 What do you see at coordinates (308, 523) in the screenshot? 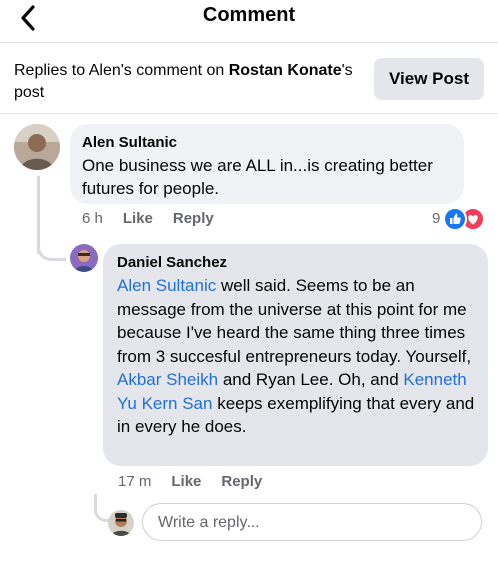
I see `reply-input` at bounding box center [308, 523].